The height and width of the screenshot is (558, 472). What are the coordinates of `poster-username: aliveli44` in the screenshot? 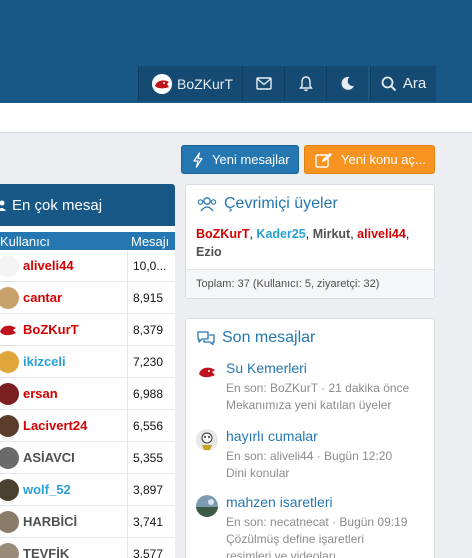 It's located at (48, 265).